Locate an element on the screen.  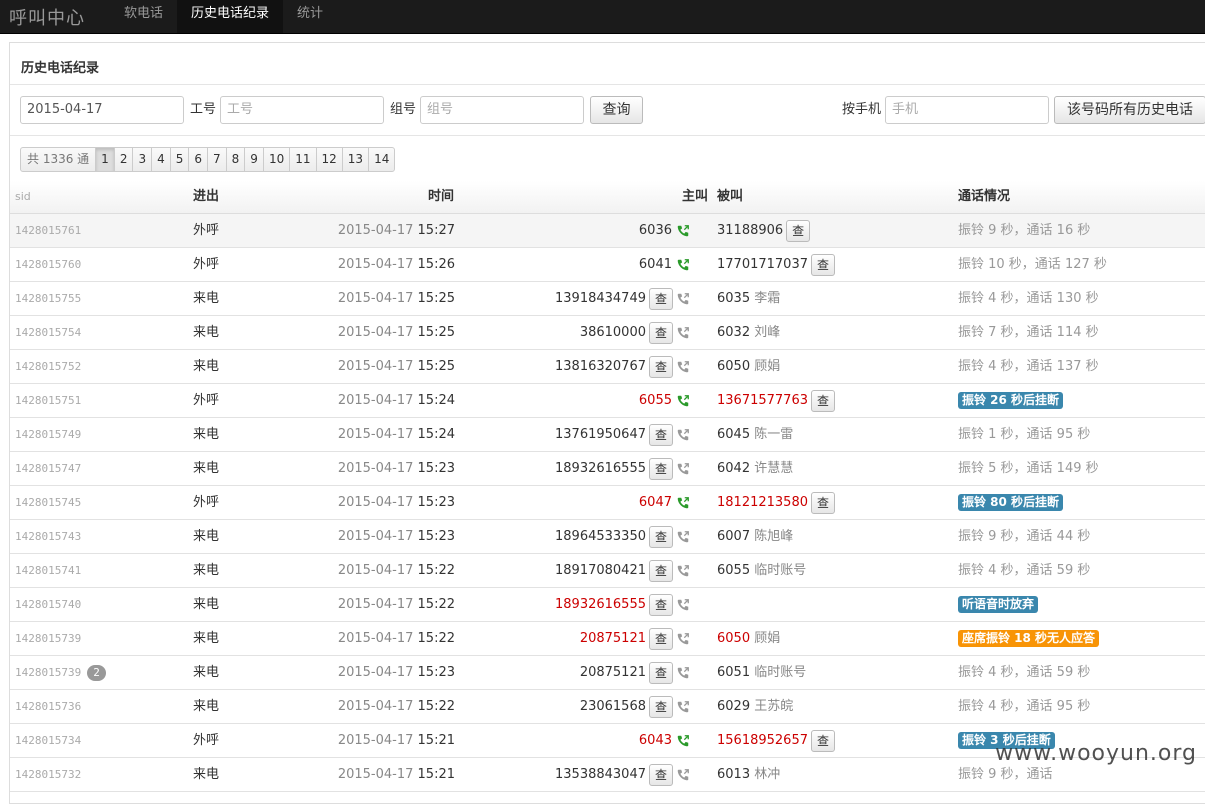
caller-number: 18932616555 is located at coordinates (600, 604).